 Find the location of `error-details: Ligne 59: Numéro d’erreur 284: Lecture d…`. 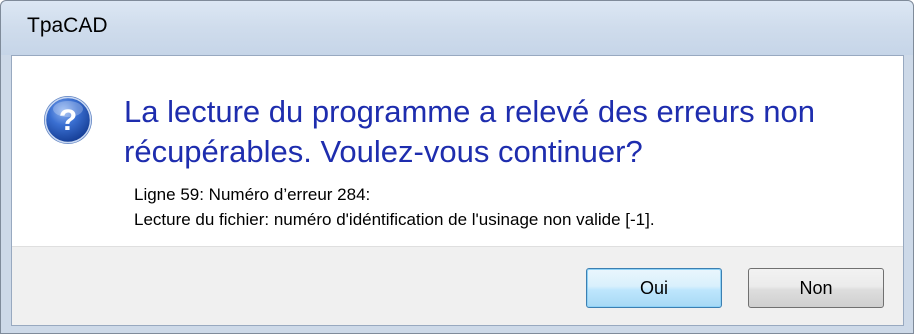

error-details: Ligne 59: Numéro d’erreur 284: Lecture d… is located at coordinates (394, 207).